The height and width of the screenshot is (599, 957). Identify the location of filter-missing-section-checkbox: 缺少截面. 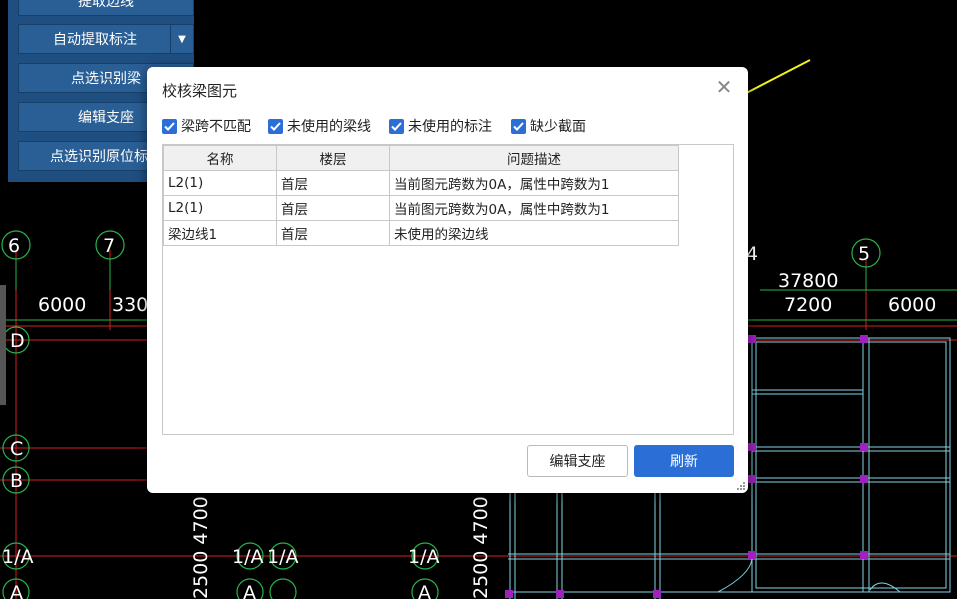
(548, 126).